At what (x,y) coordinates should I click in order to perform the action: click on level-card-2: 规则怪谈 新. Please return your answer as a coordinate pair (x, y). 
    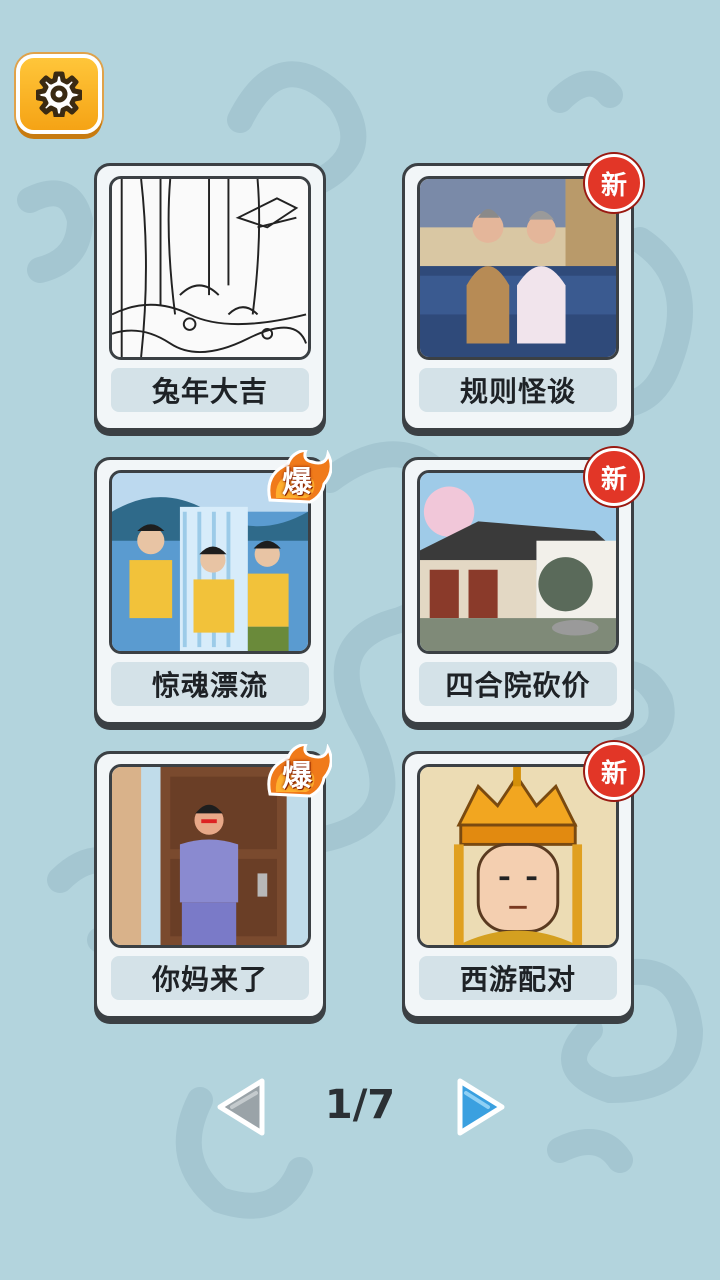
    Looking at the image, I should click on (522, 292).